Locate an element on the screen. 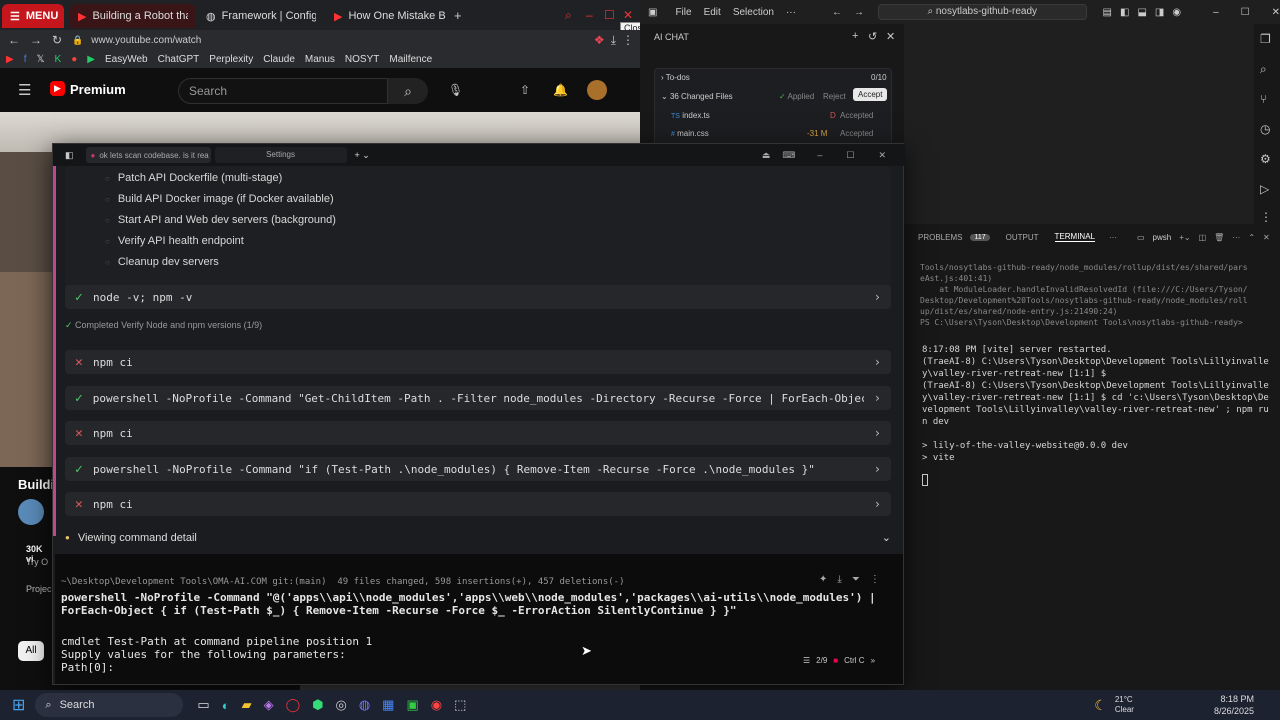 The width and height of the screenshot is (1280, 720). changed-files-row: ⌄ 36 Changed Files is located at coordinates (697, 96).